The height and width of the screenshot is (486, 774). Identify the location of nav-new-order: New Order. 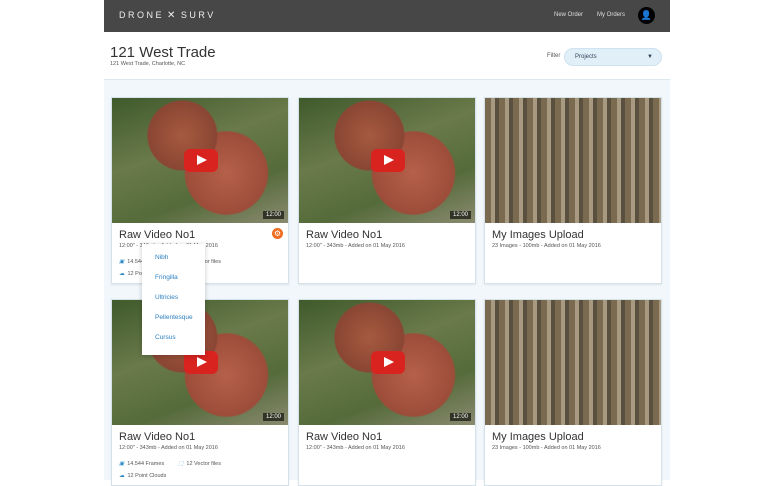
(568, 15).